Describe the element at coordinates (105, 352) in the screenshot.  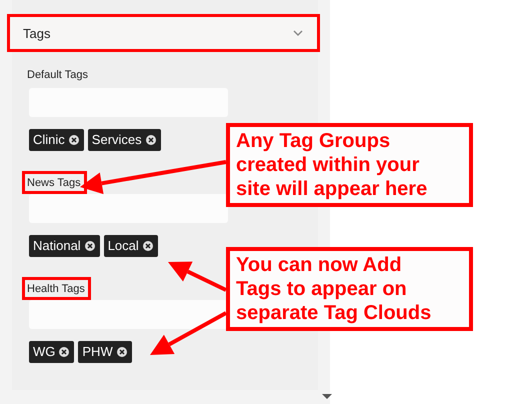
I see `tag-chip: PHW` at that location.